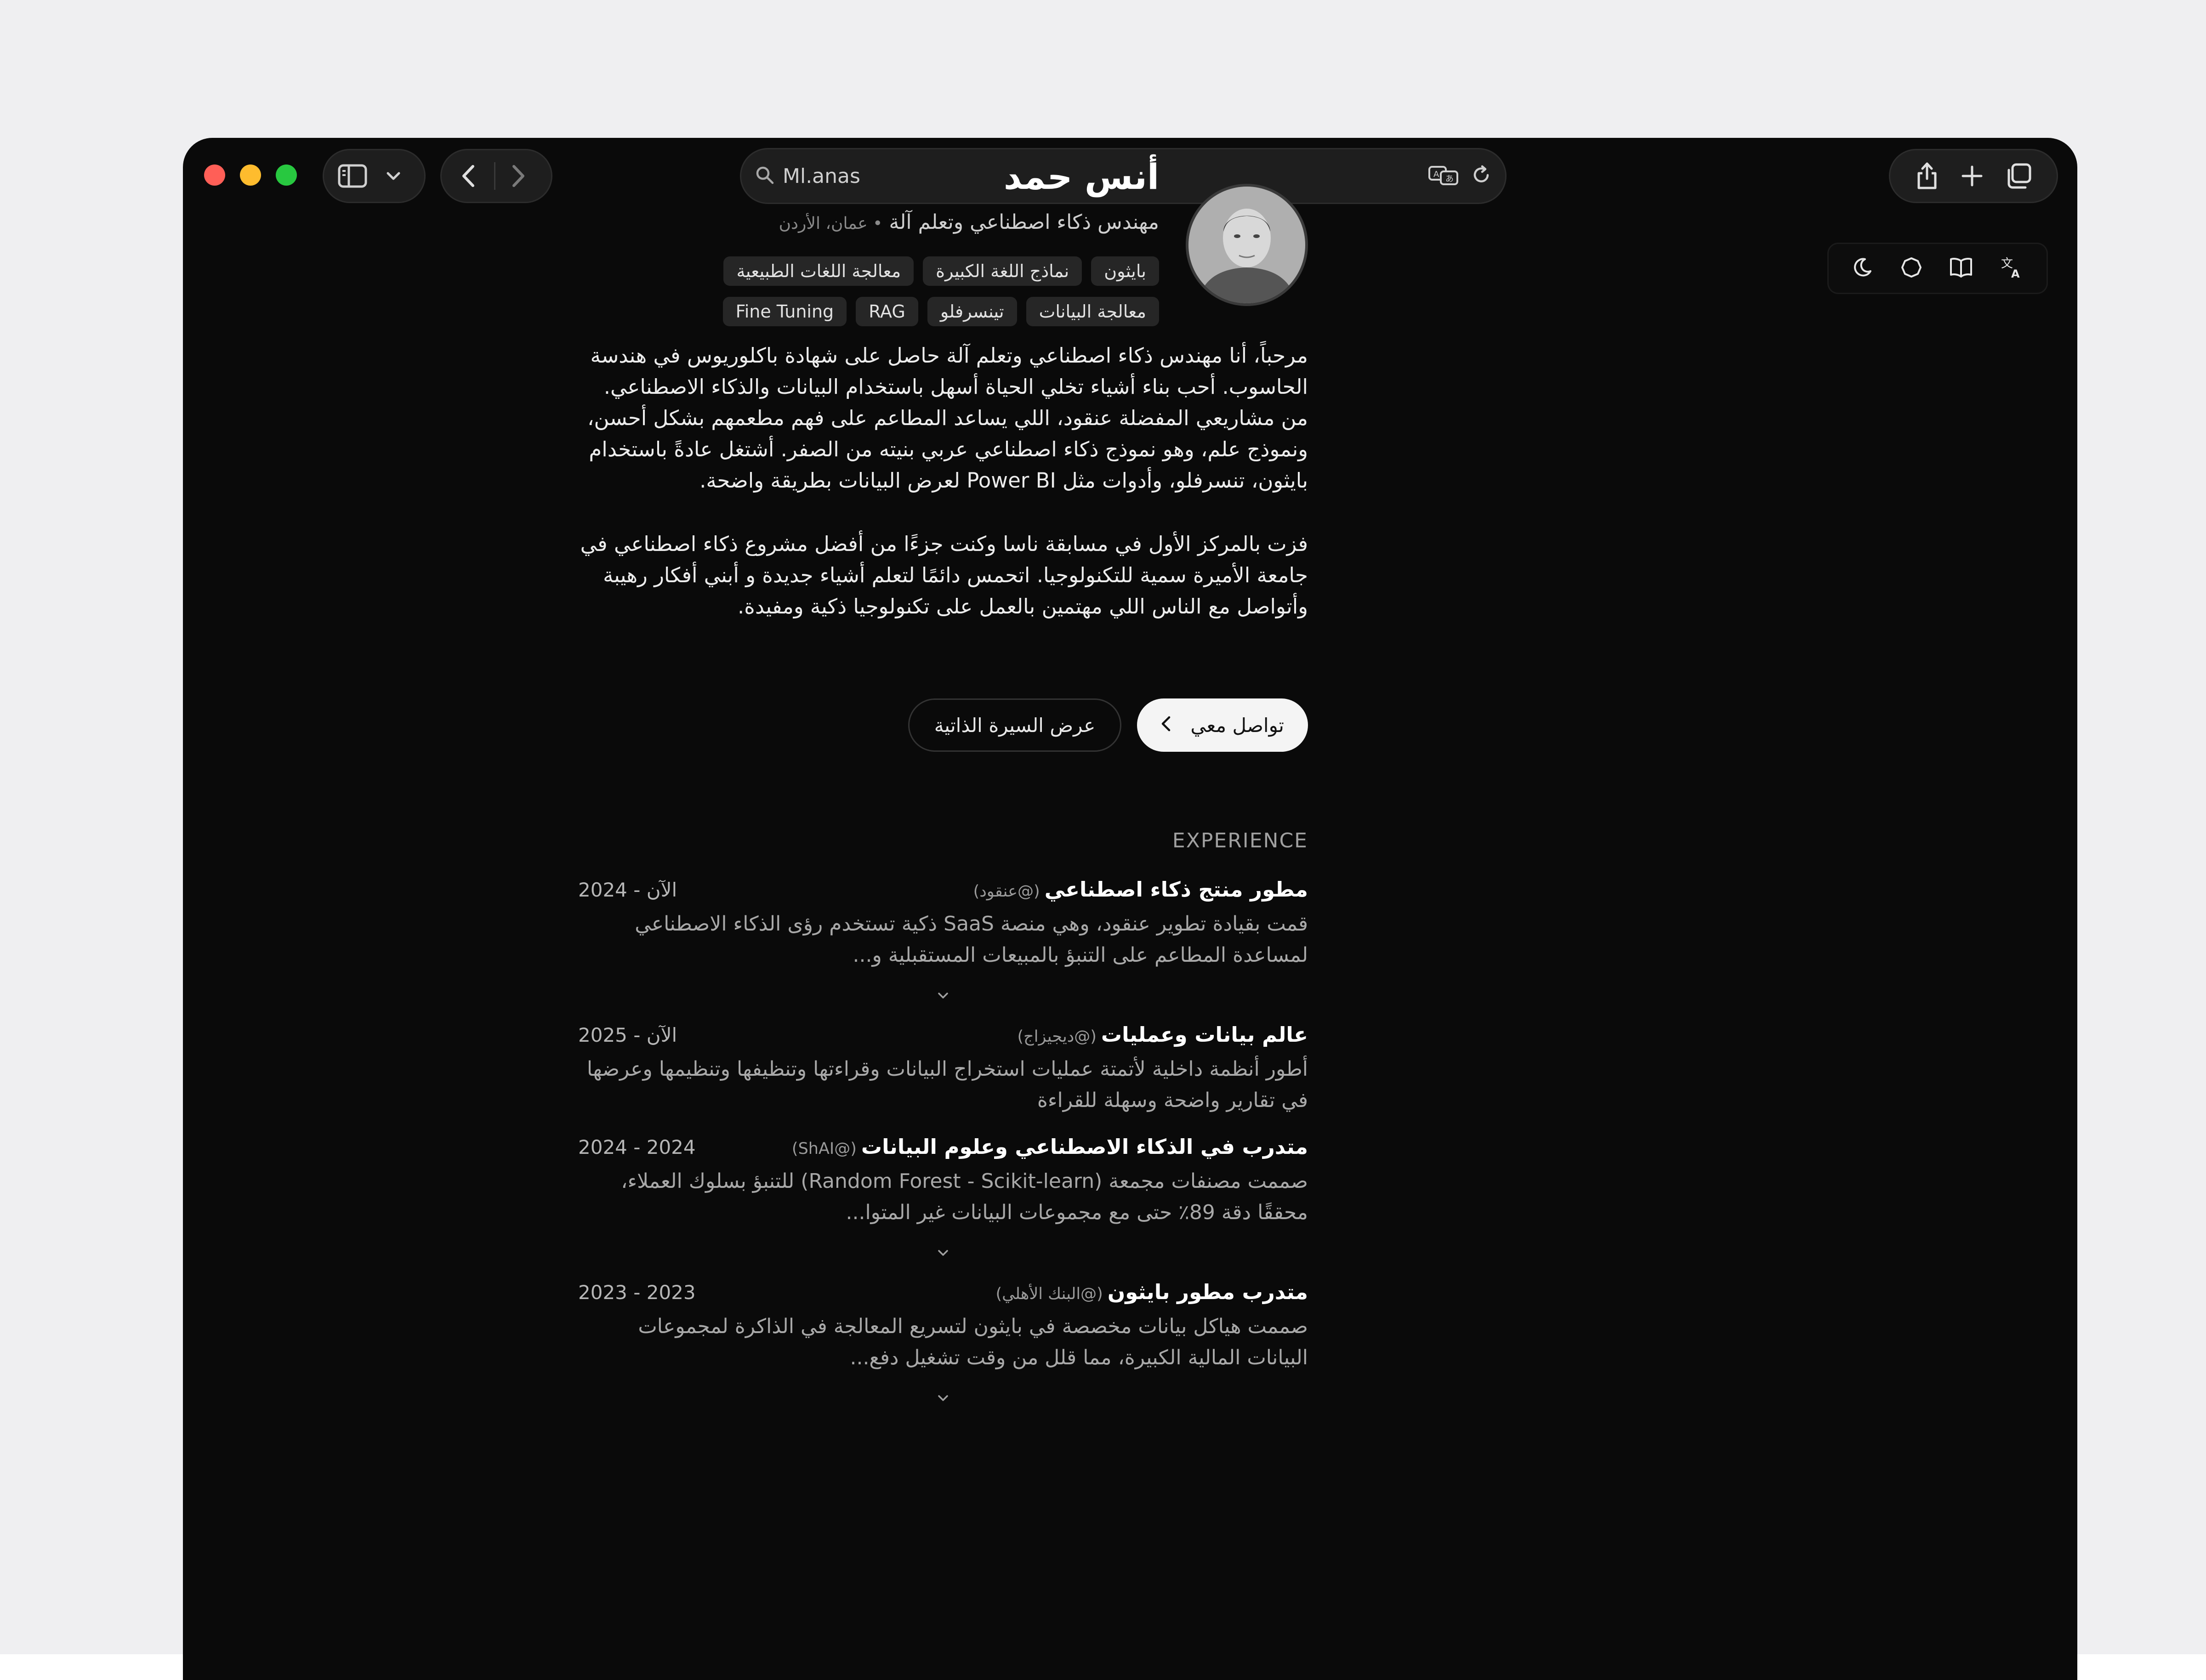 The image size is (2206, 1680). What do you see at coordinates (1166, 725) in the screenshot?
I see `chevron-left-icon` at bounding box center [1166, 725].